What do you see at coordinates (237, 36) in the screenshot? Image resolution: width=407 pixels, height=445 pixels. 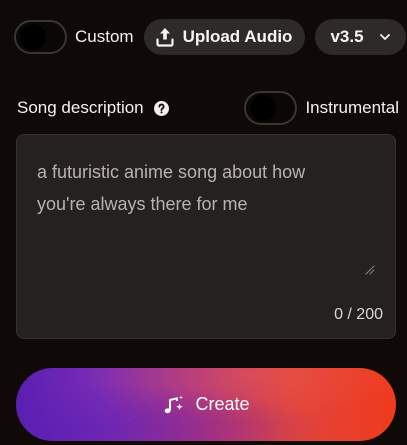 I see `upload-audio-label: Upload Audio` at bounding box center [237, 36].